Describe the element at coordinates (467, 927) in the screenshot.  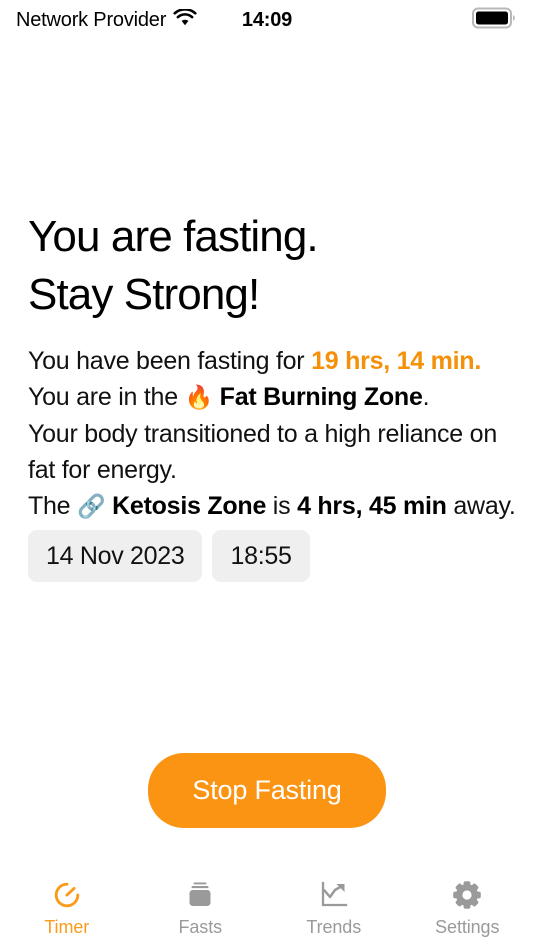
I see `tab-settings-label: Settings` at that location.